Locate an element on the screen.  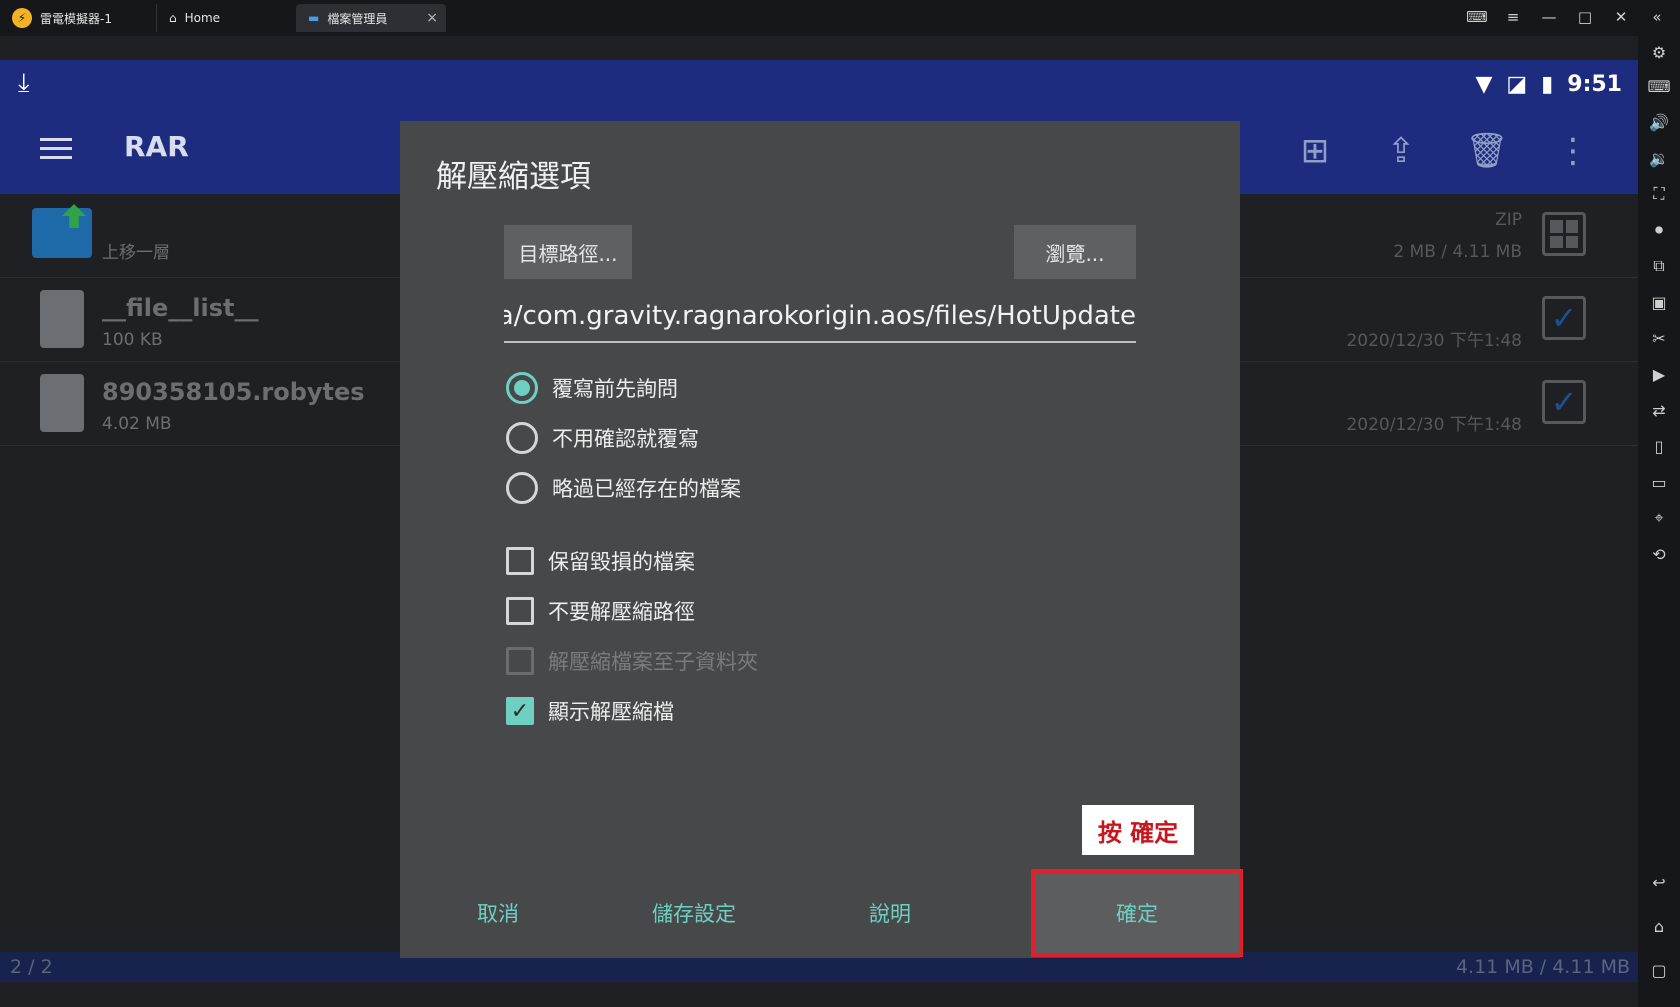
tab-home: ⌂ Home is located at coordinates (221, 18).